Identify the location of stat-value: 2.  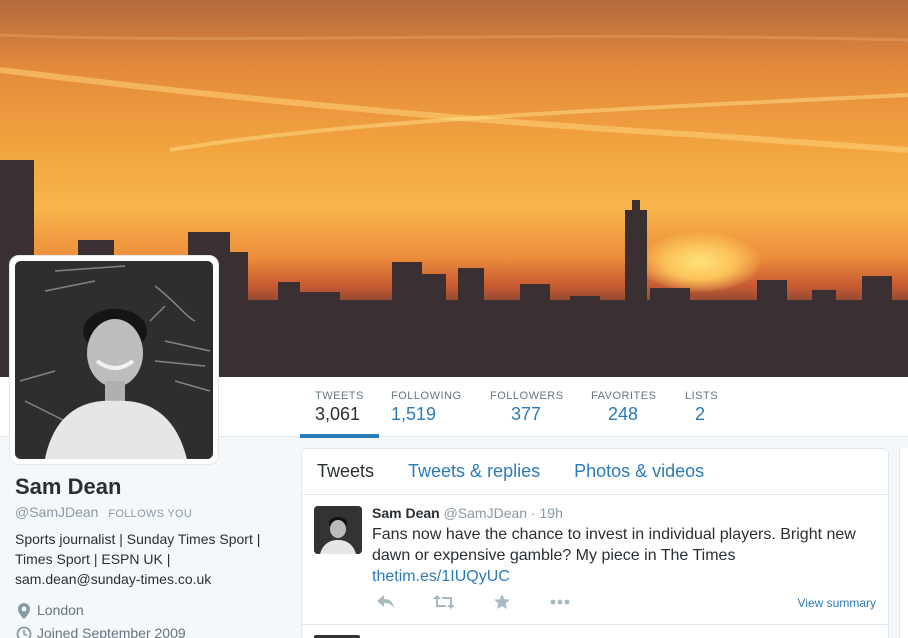
(700, 414).